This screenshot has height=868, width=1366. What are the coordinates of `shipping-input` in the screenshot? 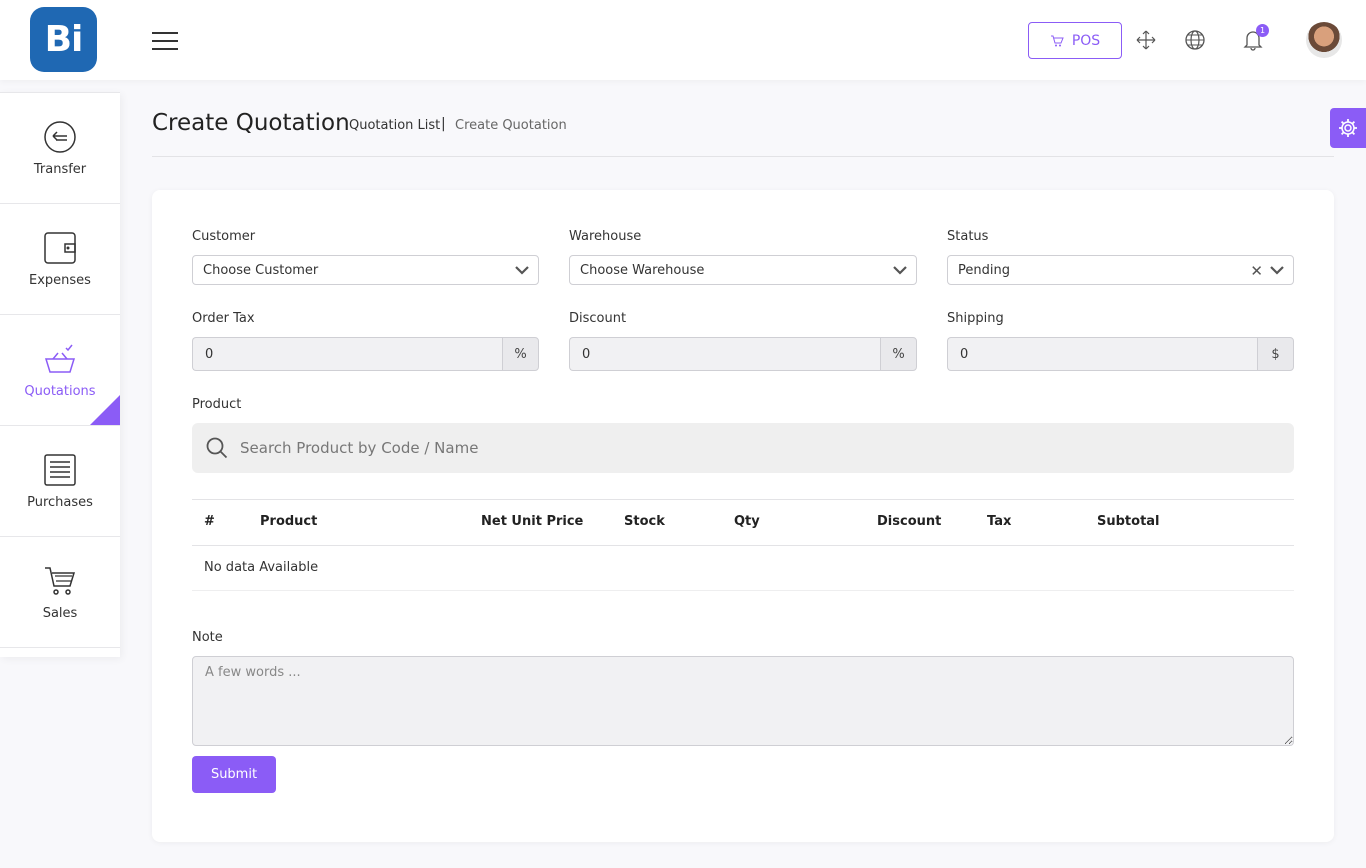 It's located at (1102, 354).